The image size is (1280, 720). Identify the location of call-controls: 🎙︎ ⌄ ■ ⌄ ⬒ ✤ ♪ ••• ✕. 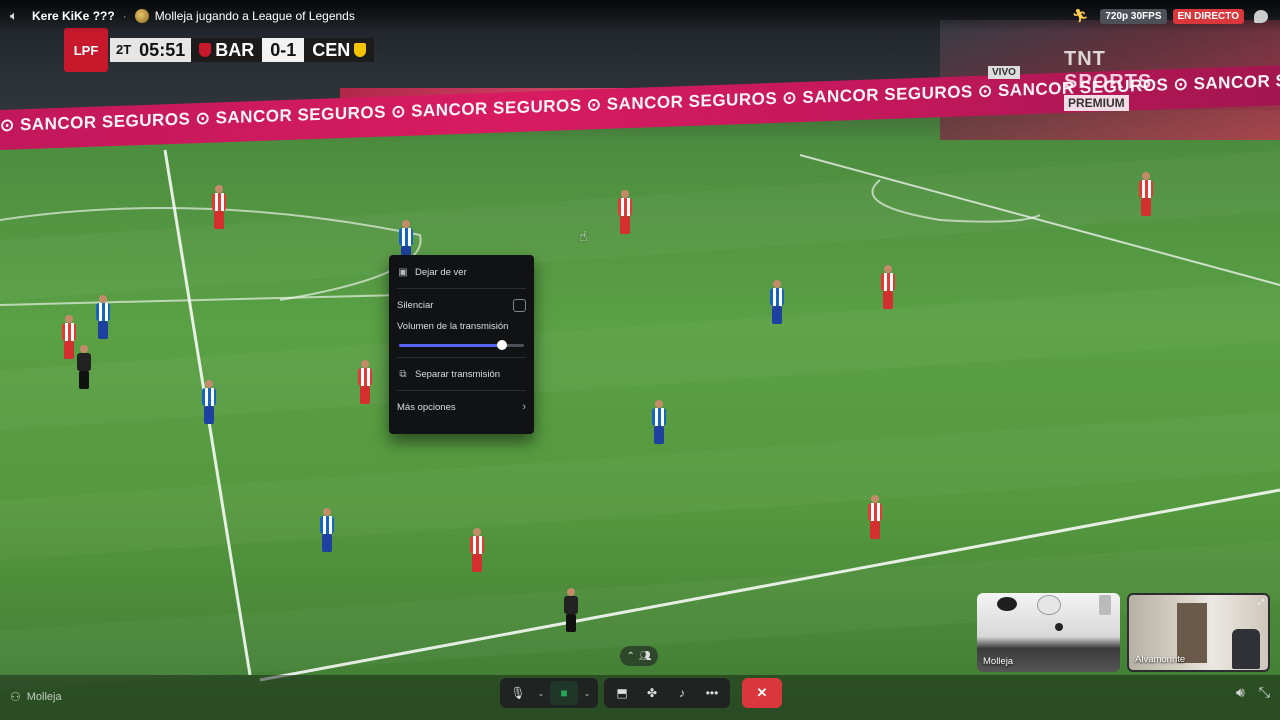
(641, 693).